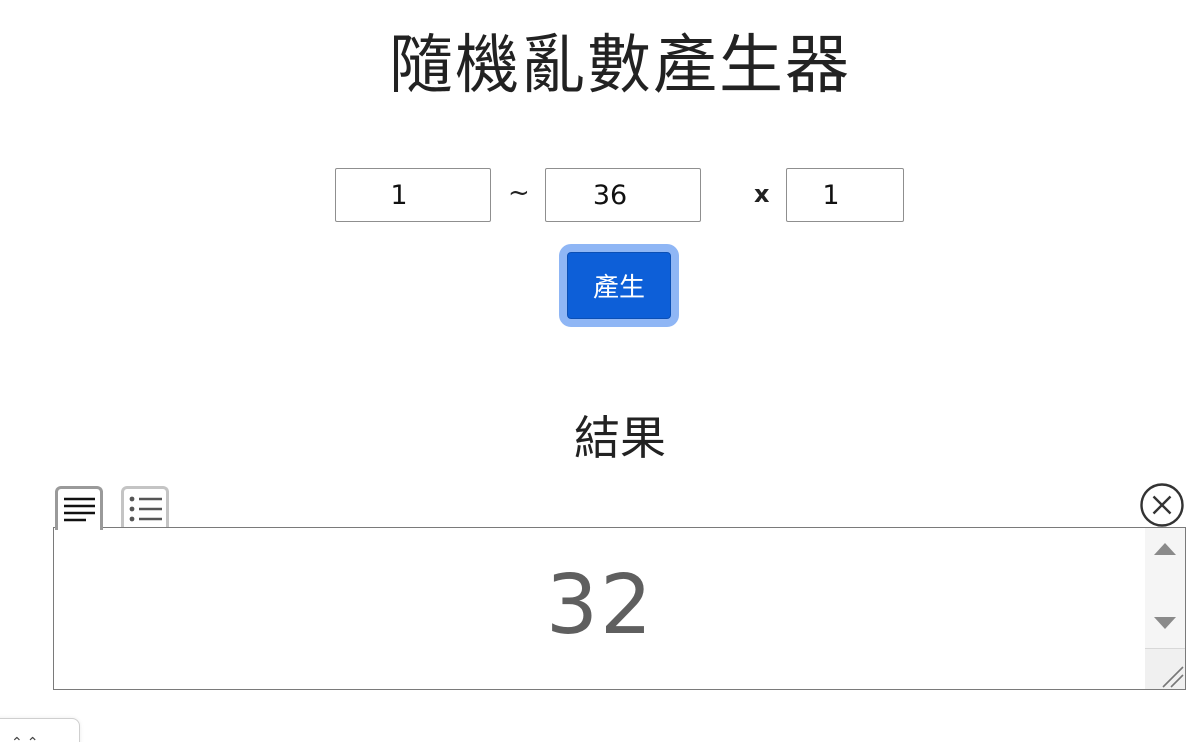 The image size is (1194, 742). Describe the element at coordinates (600, 605) in the screenshot. I see `result-value: 32` at that location.